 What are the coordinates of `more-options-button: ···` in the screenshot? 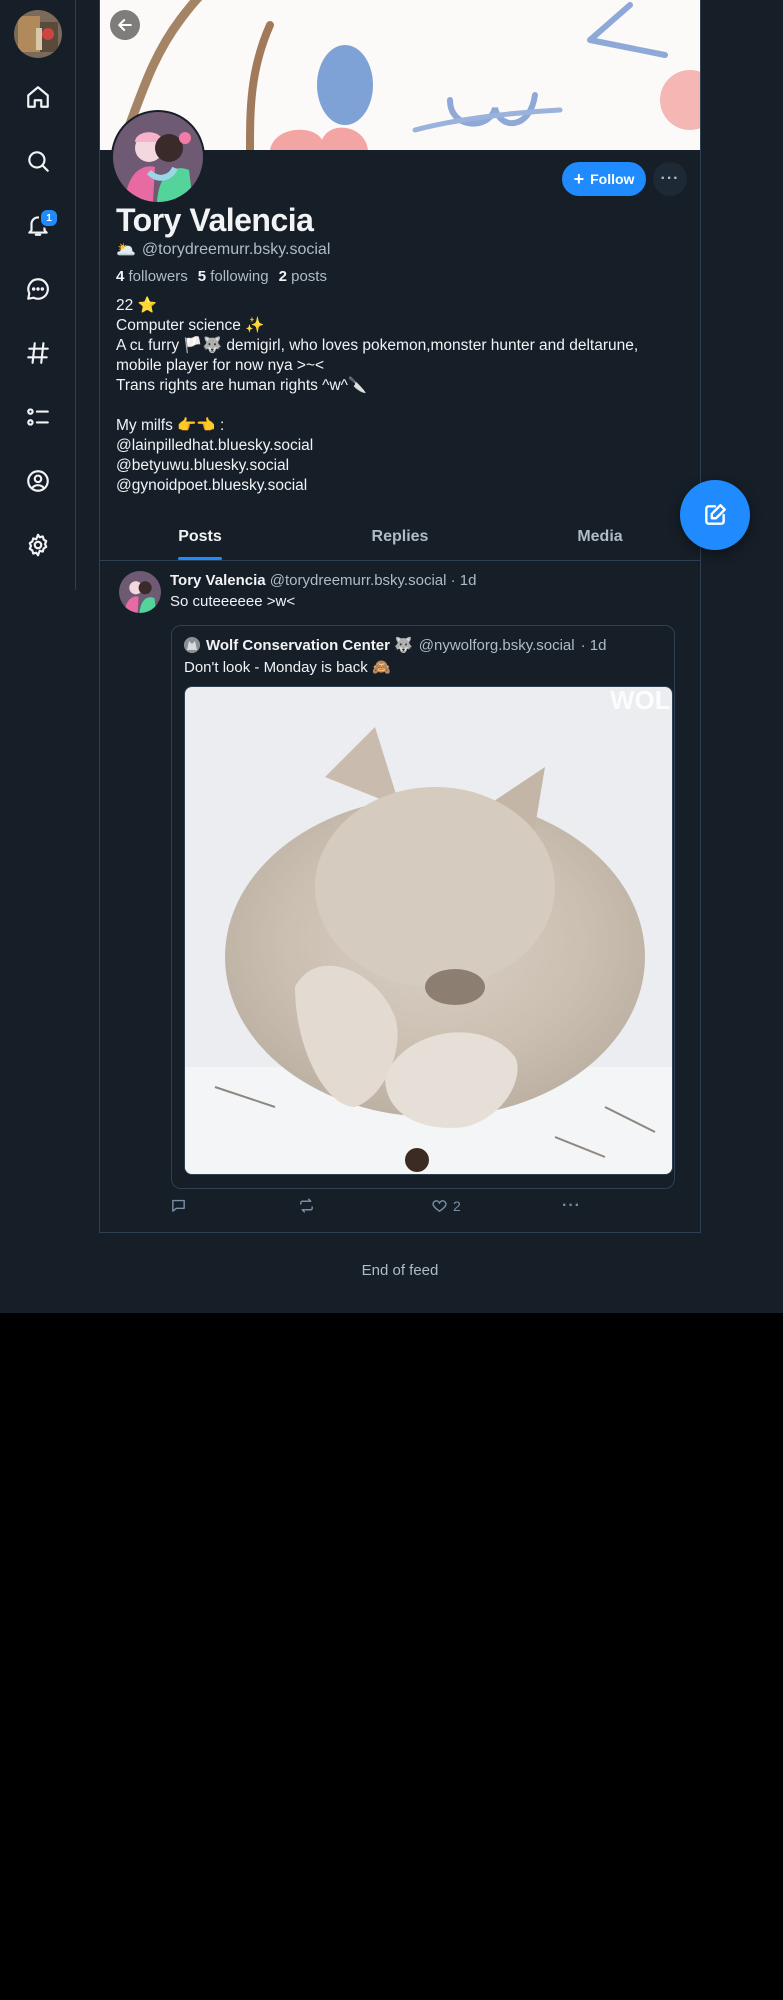 It's located at (670, 179).